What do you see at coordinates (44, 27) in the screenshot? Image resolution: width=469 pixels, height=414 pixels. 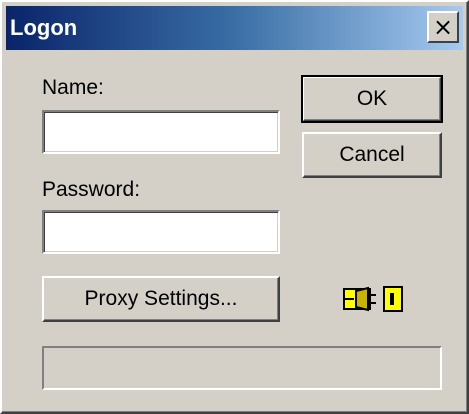 I see `window-title: Logon` at bounding box center [44, 27].